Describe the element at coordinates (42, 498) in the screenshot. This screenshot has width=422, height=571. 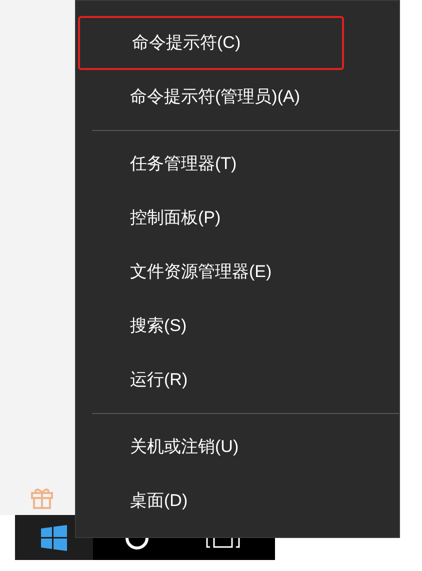
I see `gift-icon` at that location.